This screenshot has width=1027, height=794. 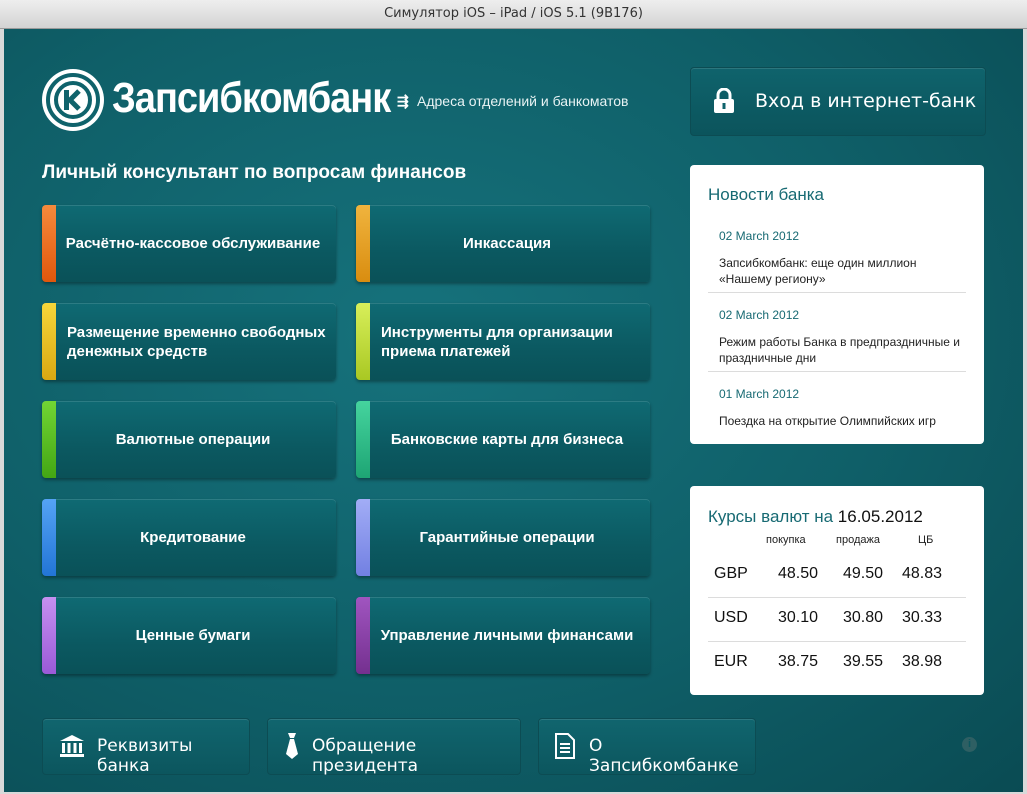 What do you see at coordinates (72, 746) in the screenshot?
I see `bank-building-icon` at bounding box center [72, 746].